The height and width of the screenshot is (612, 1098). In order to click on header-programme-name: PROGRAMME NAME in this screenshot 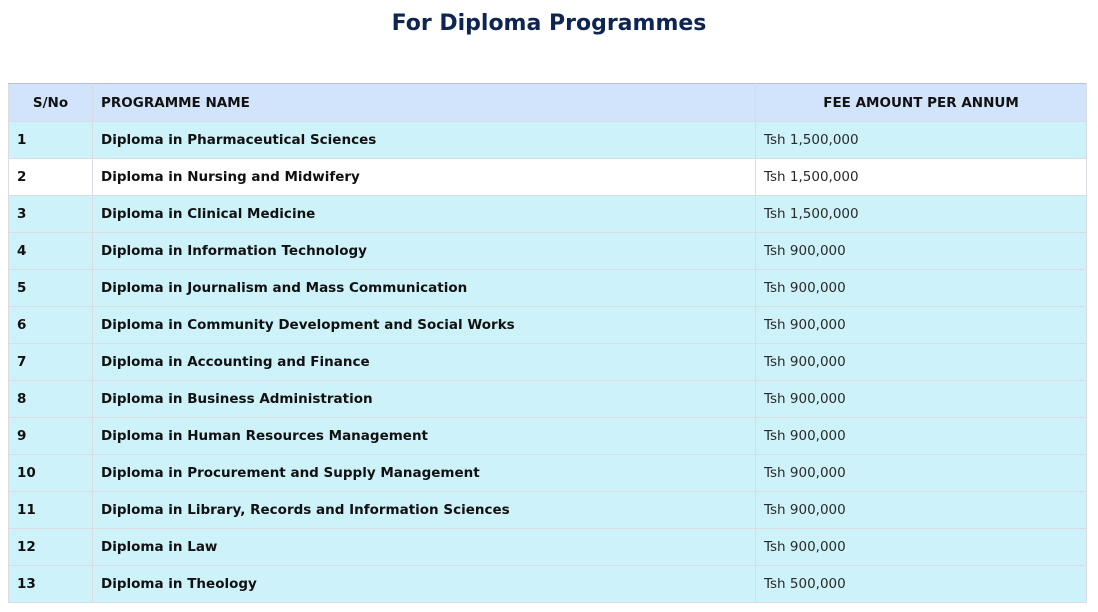, I will do `click(424, 102)`.